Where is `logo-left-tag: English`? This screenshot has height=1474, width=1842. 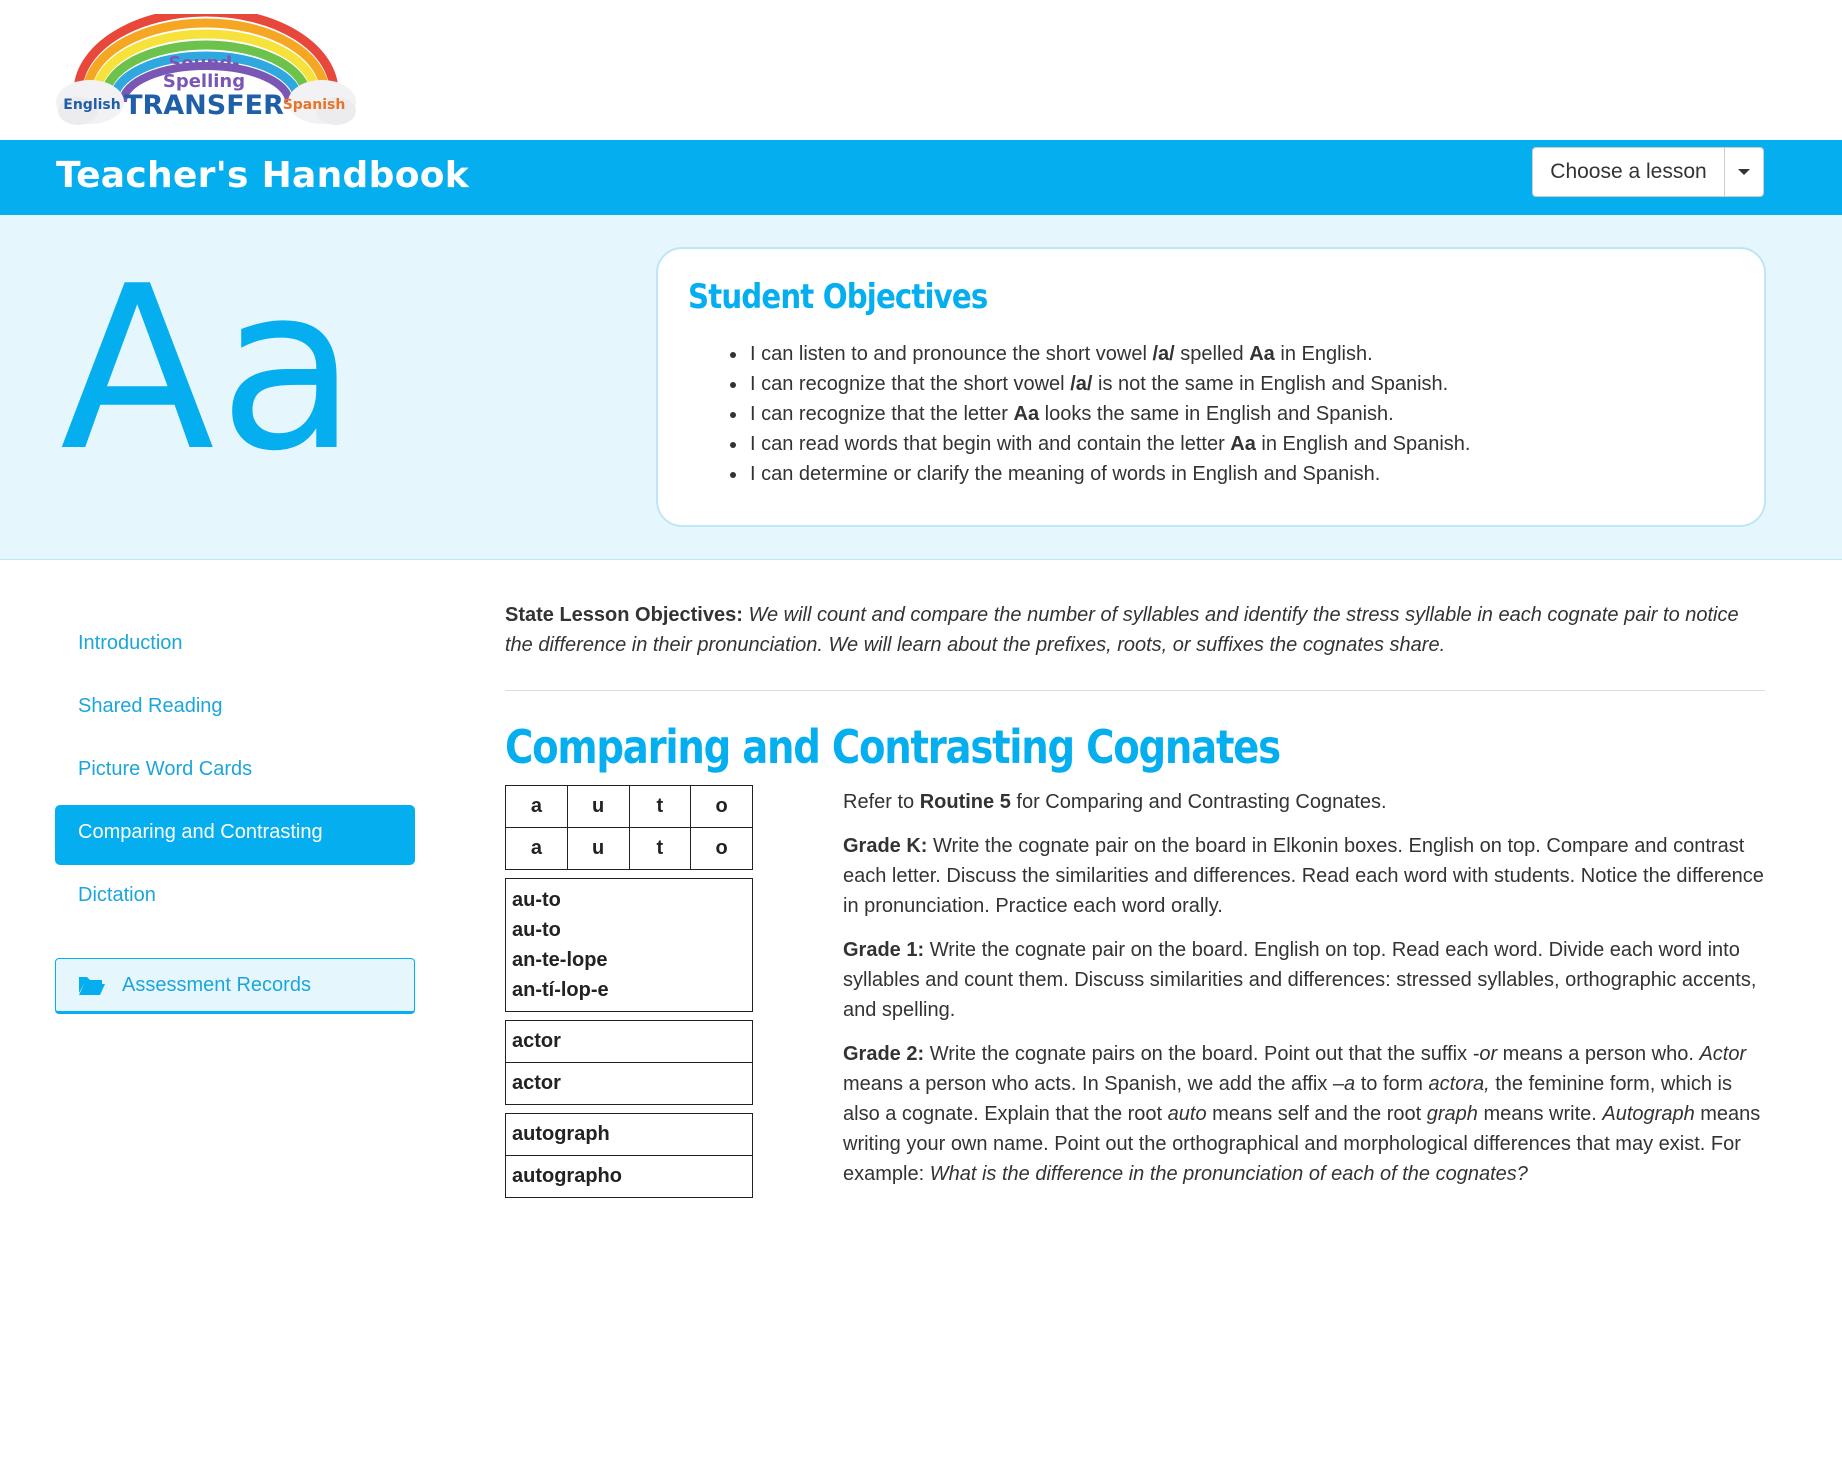
logo-left-tag: English is located at coordinates (91, 105).